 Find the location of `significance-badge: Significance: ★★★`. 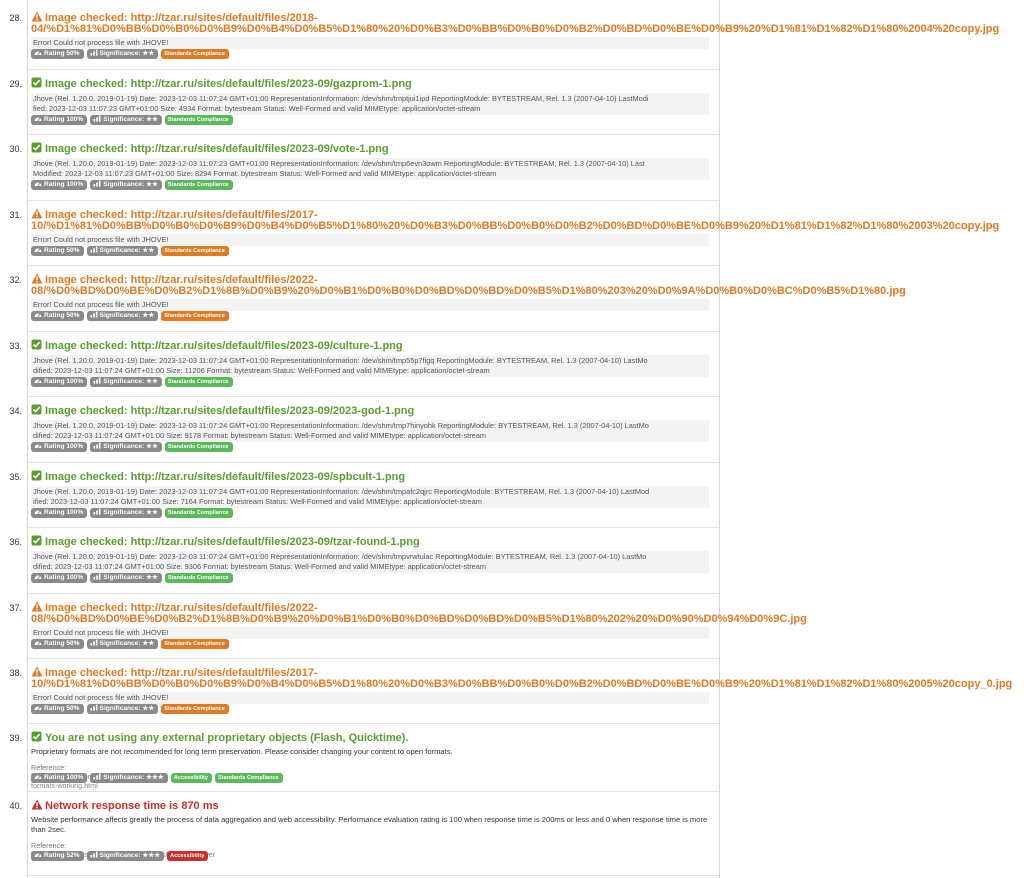

significance-badge: Significance: ★★★ is located at coordinates (125, 856).